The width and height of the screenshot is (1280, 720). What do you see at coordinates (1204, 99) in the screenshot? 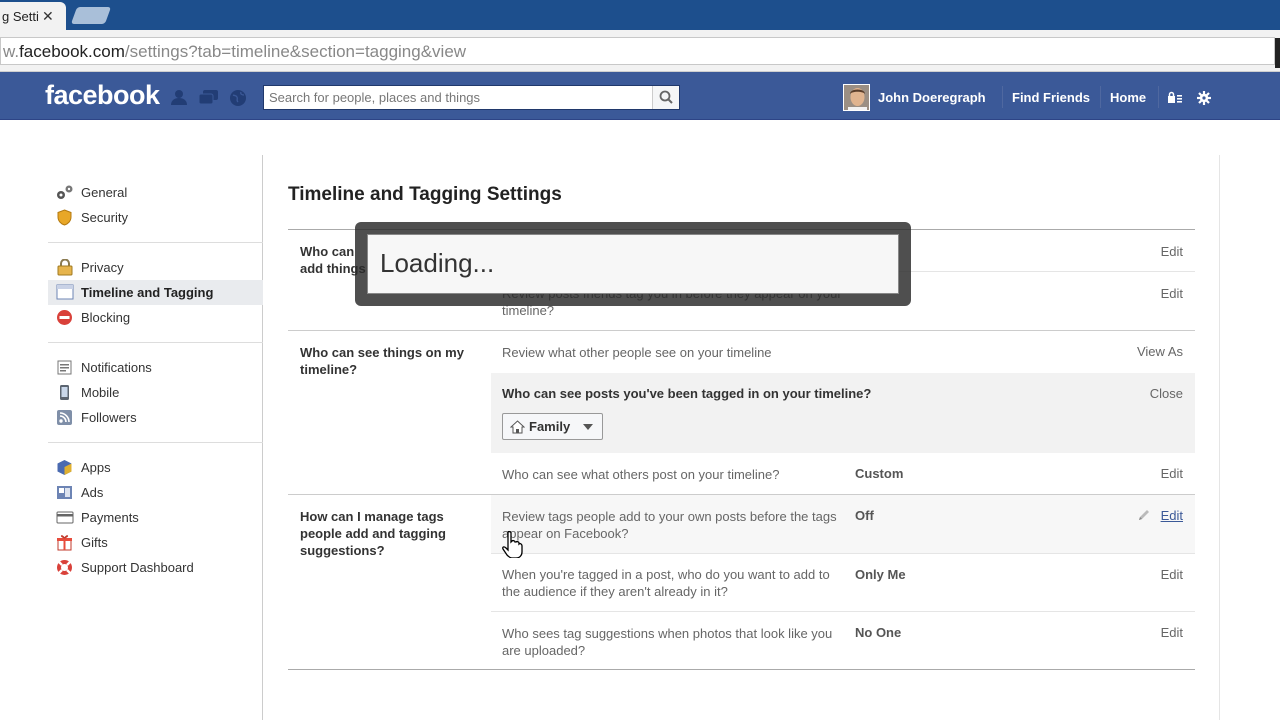
I see `gear-icon` at bounding box center [1204, 99].